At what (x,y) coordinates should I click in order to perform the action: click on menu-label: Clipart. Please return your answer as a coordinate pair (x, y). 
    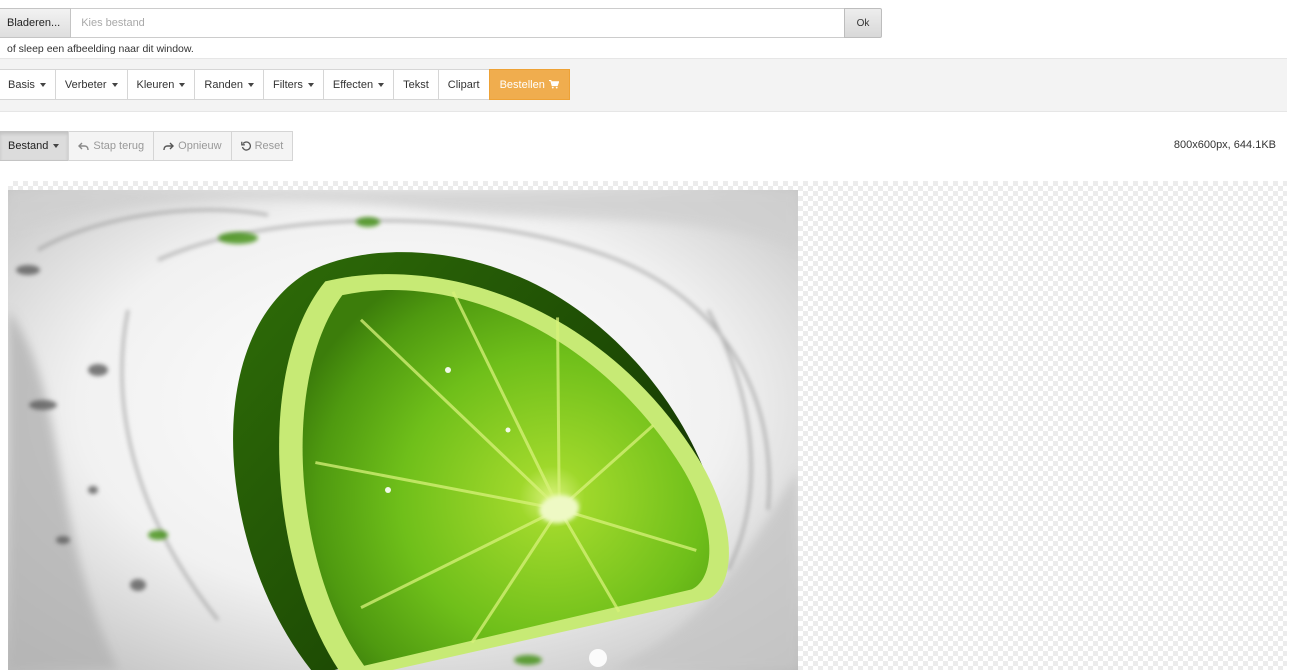
    Looking at the image, I should click on (463, 84).